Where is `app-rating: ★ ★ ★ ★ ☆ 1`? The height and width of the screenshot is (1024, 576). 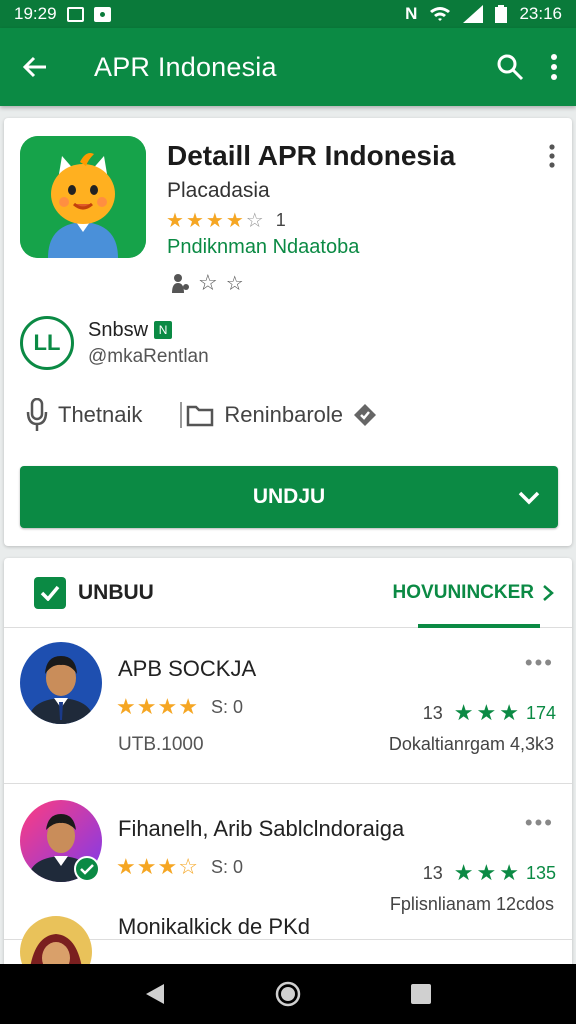 app-rating: ★ ★ ★ ★ ☆ 1 is located at coordinates (226, 220).